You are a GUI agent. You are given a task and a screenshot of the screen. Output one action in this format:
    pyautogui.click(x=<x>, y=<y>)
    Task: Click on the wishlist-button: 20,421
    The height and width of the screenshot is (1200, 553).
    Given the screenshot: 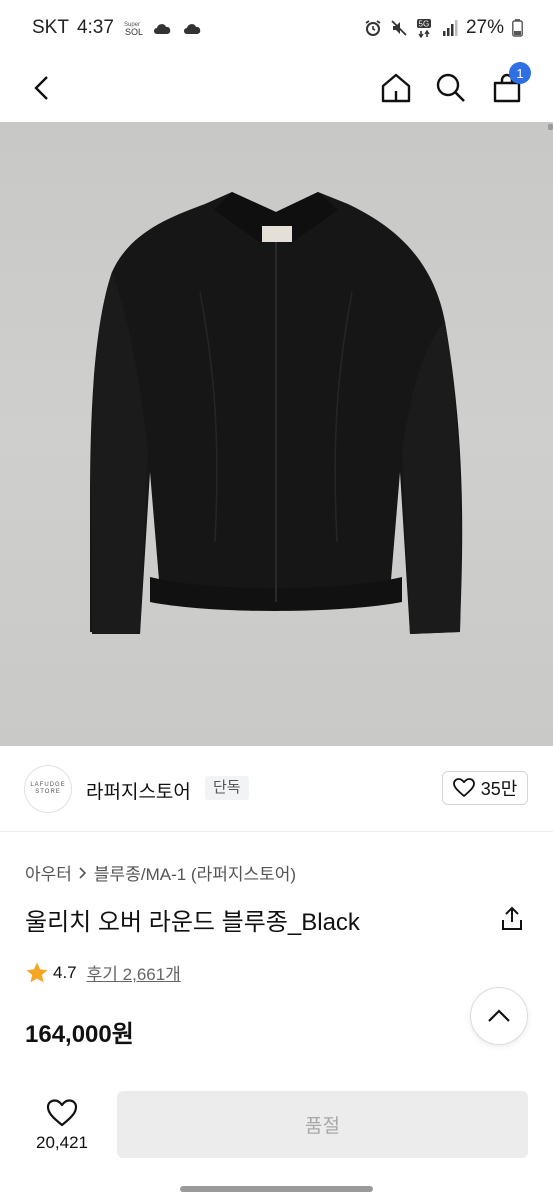 What is the action you would take?
    pyautogui.click(x=62, y=1126)
    